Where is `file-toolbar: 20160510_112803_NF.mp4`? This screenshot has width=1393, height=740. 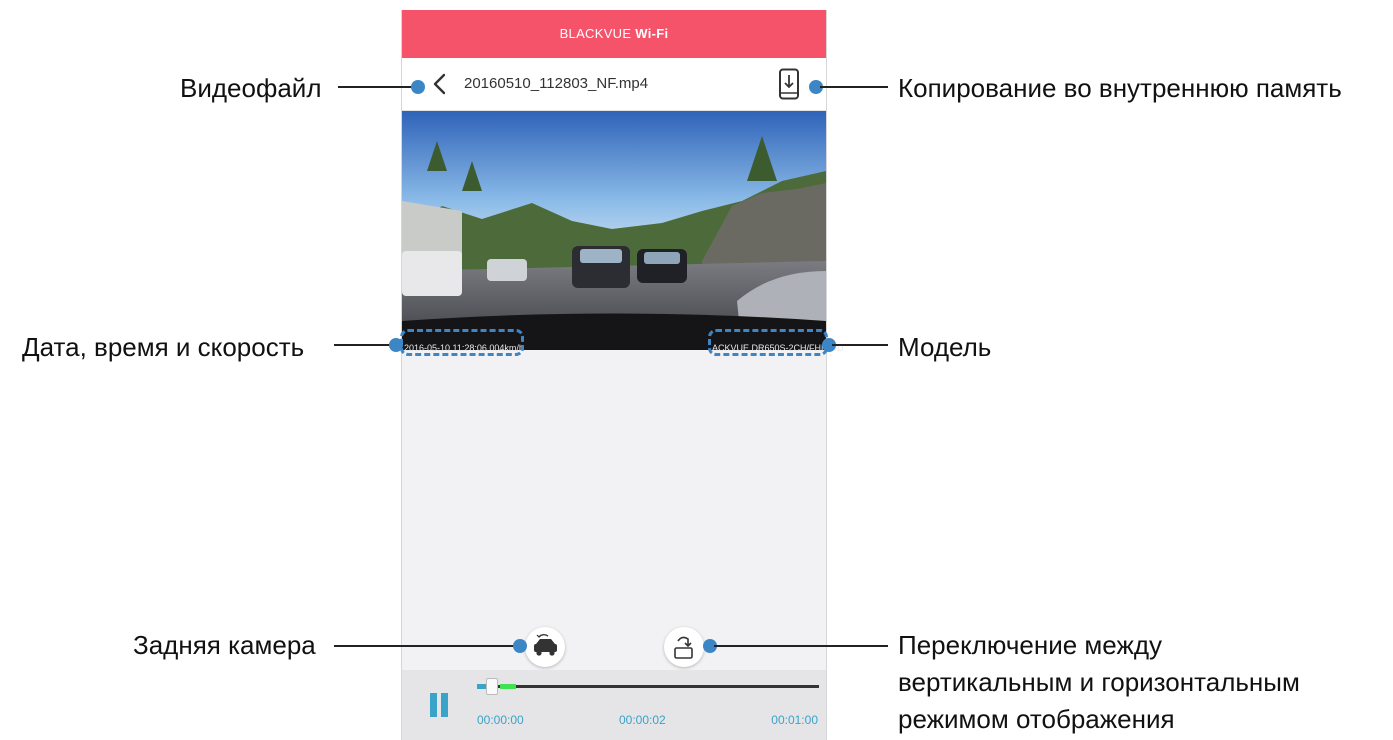
file-toolbar: 20160510_112803_NF.mp4 is located at coordinates (614, 84).